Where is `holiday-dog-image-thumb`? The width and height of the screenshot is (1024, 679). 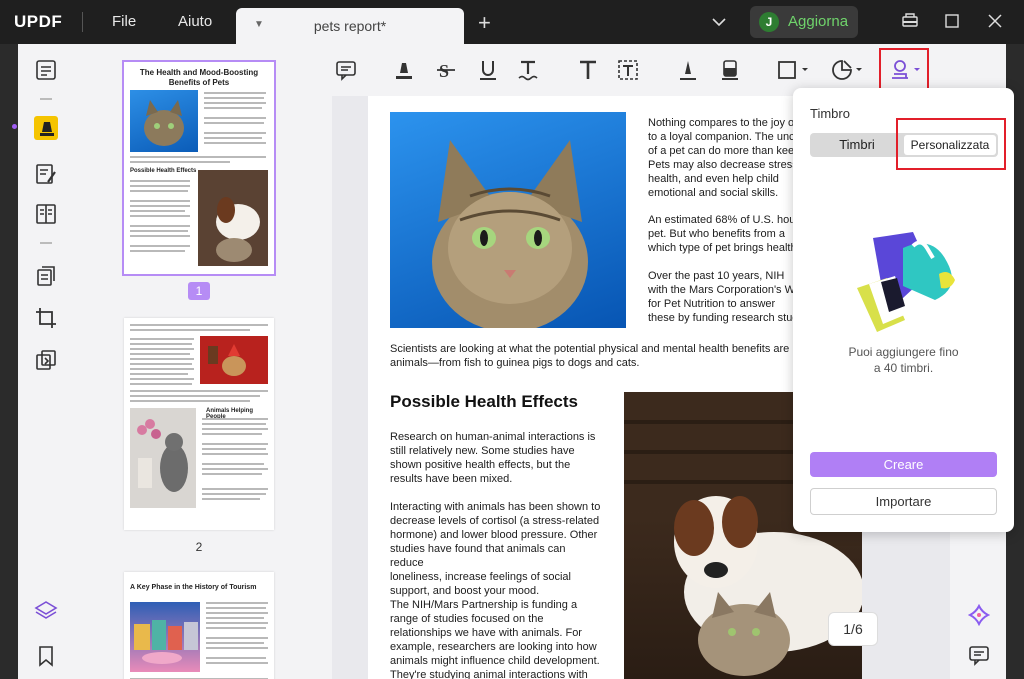 holiday-dog-image-thumb is located at coordinates (234, 360).